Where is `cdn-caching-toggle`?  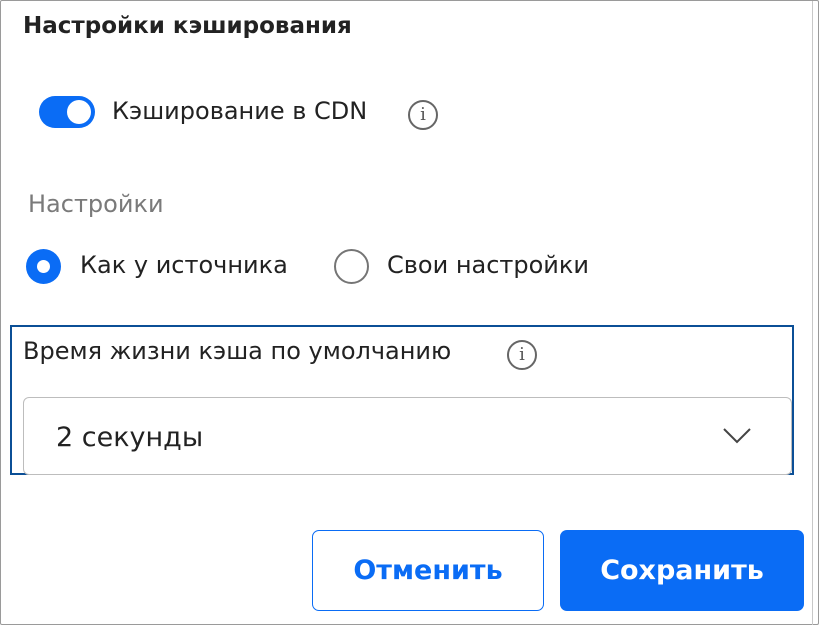
cdn-caching-toggle is located at coordinates (67, 112).